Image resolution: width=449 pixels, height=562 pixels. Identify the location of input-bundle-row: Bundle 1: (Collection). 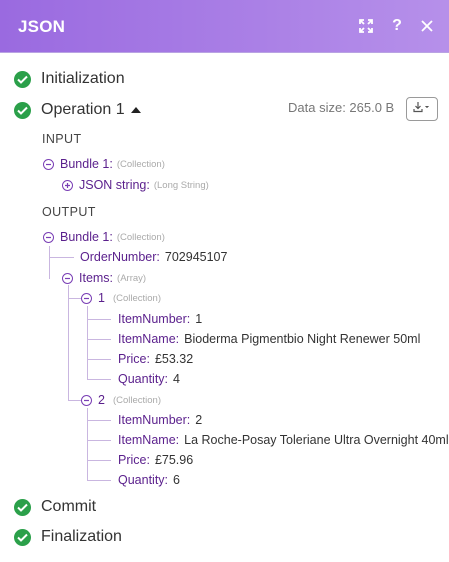
(104, 164).